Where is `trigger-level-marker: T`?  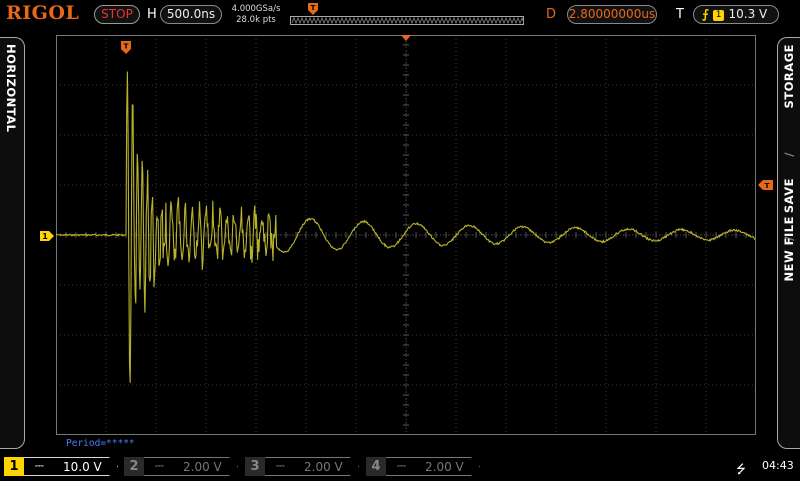
trigger-level-marker: T is located at coordinates (765, 185).